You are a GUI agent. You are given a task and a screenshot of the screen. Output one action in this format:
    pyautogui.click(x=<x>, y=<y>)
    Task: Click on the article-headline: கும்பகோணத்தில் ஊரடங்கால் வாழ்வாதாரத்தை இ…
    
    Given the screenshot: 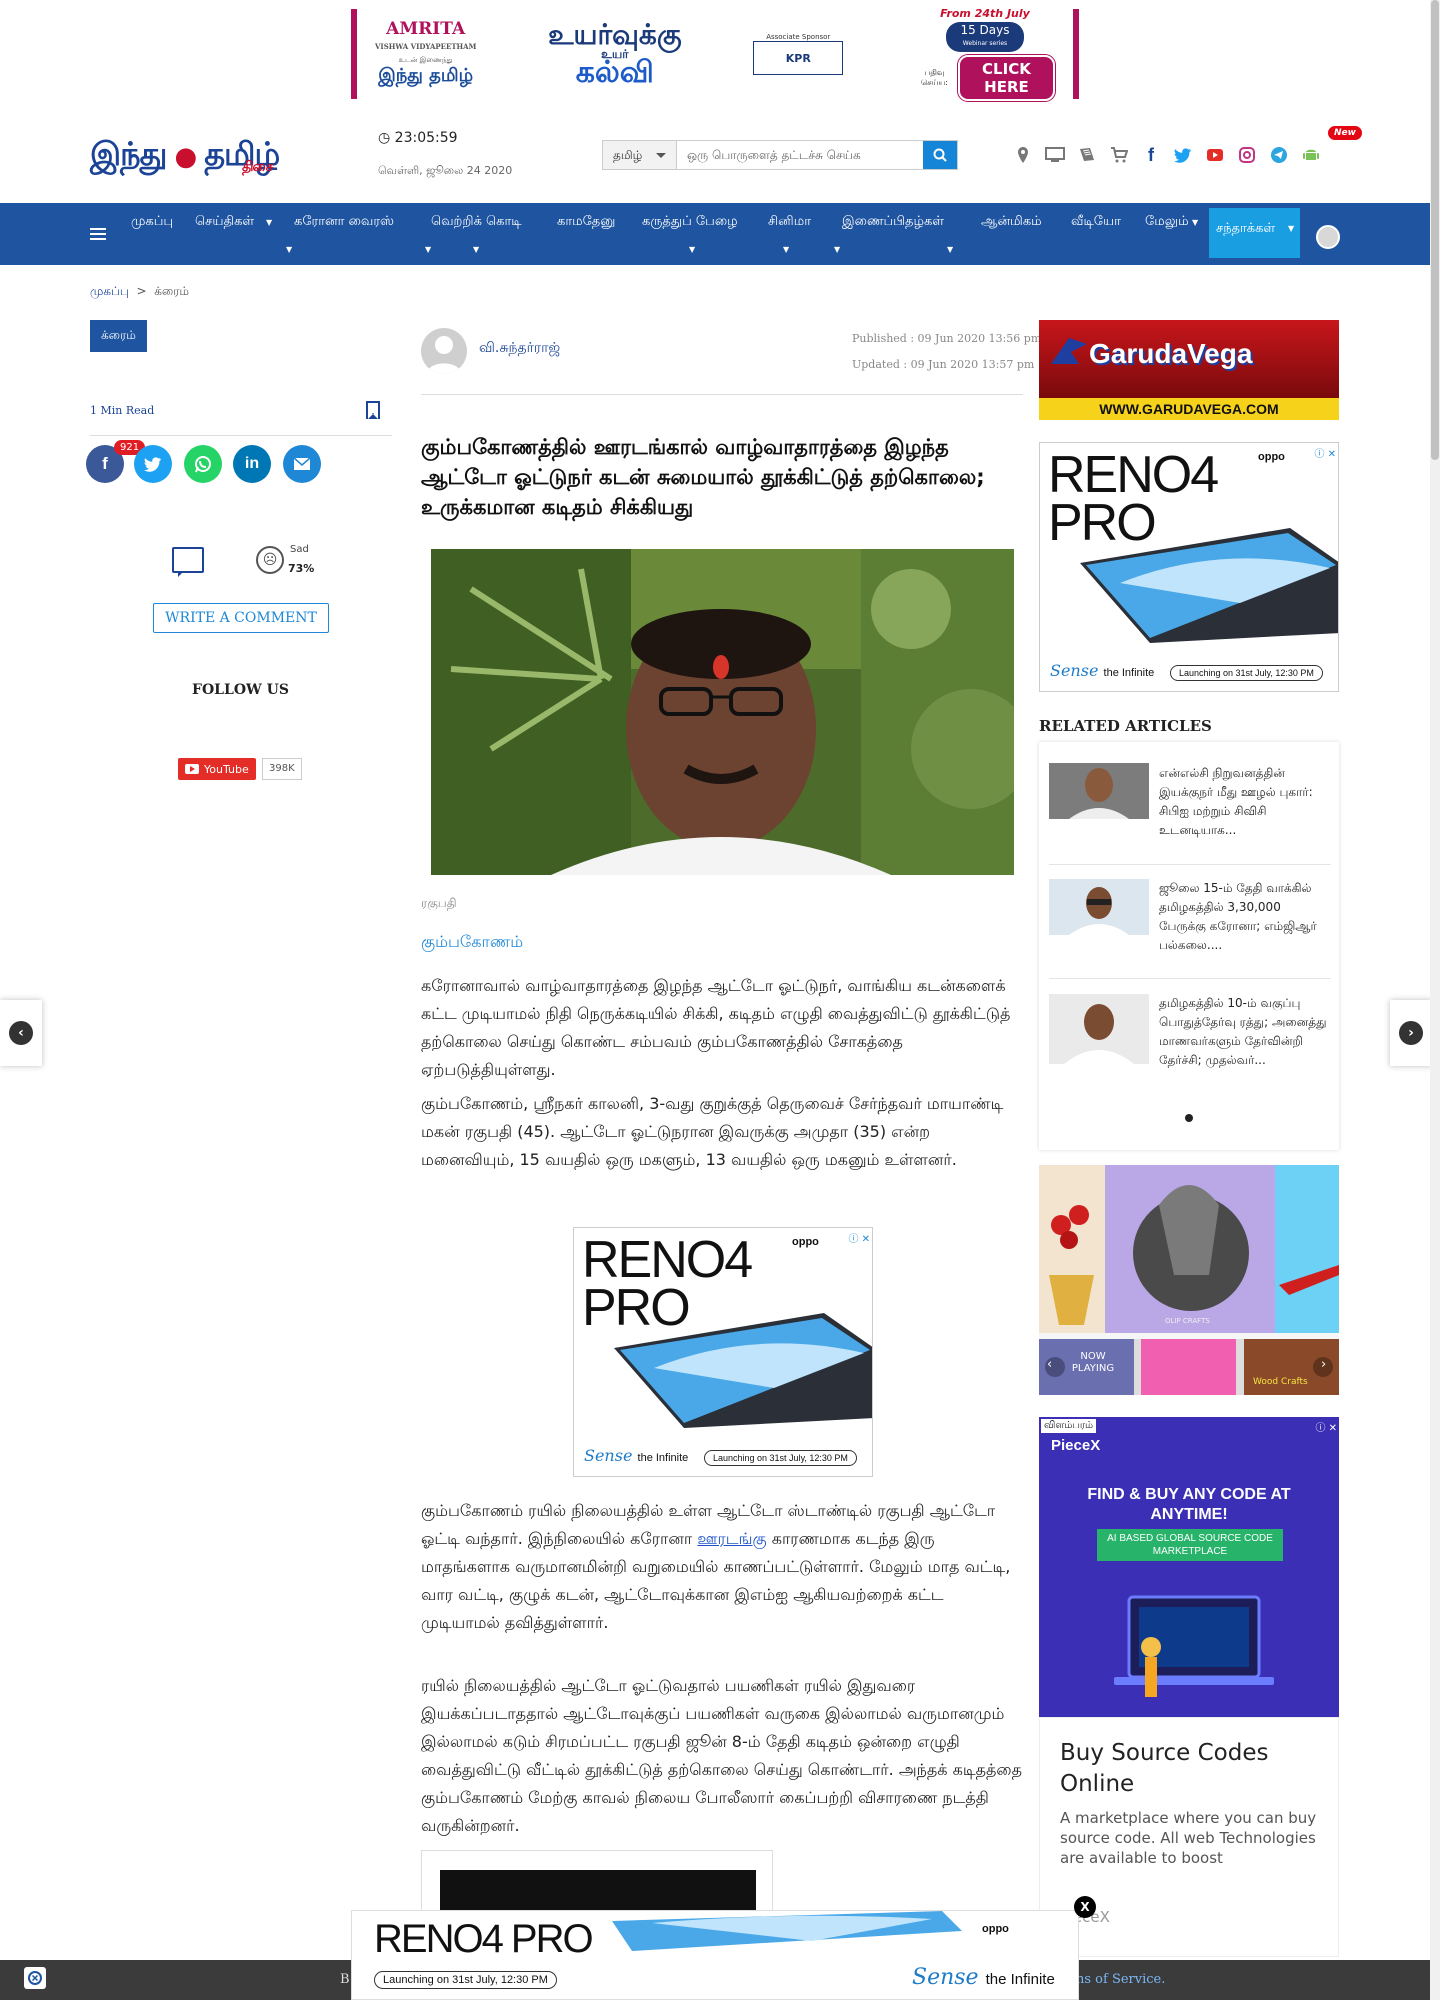 What is the action you would take?
    pyautogui.click(x=703, y=477)
    